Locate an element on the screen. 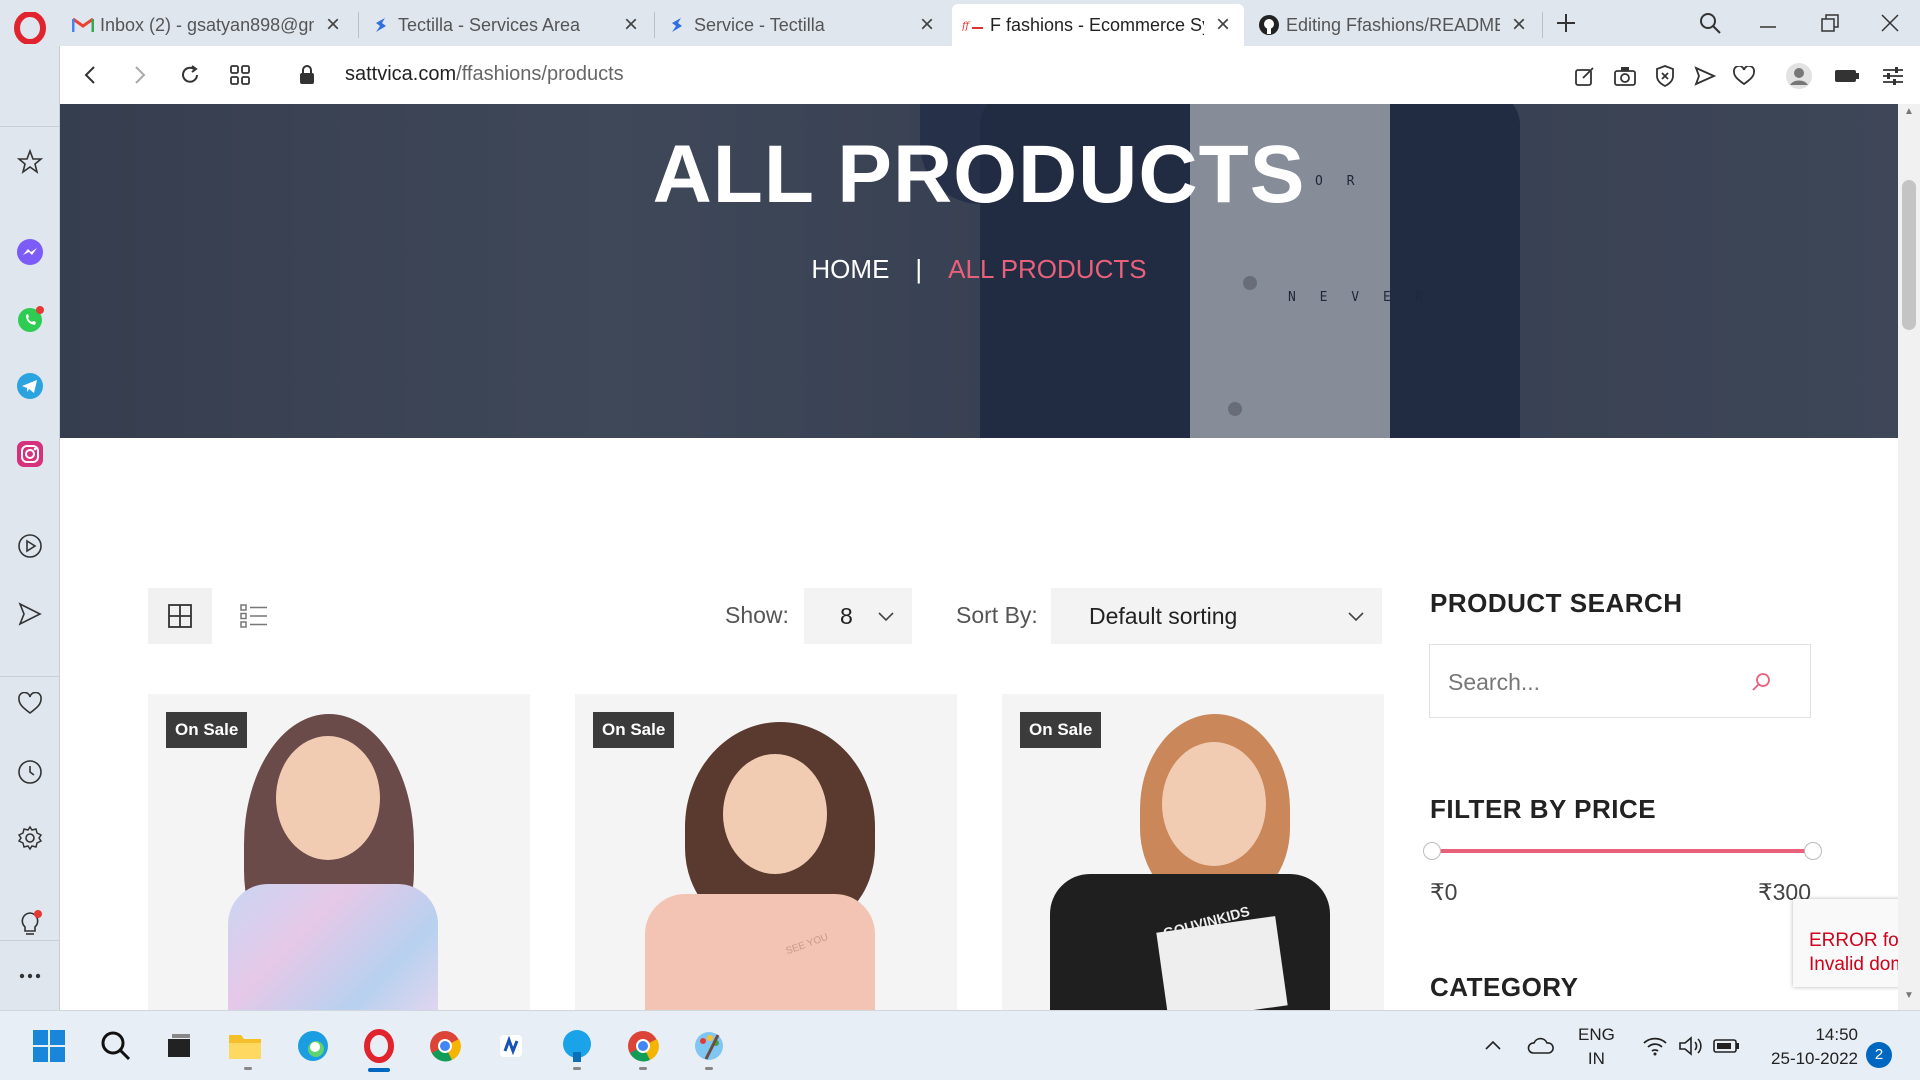 Image resolution: width=1920 pixels, height=1080 pixels. battery-icon is located at coordinates (1727, 1046).